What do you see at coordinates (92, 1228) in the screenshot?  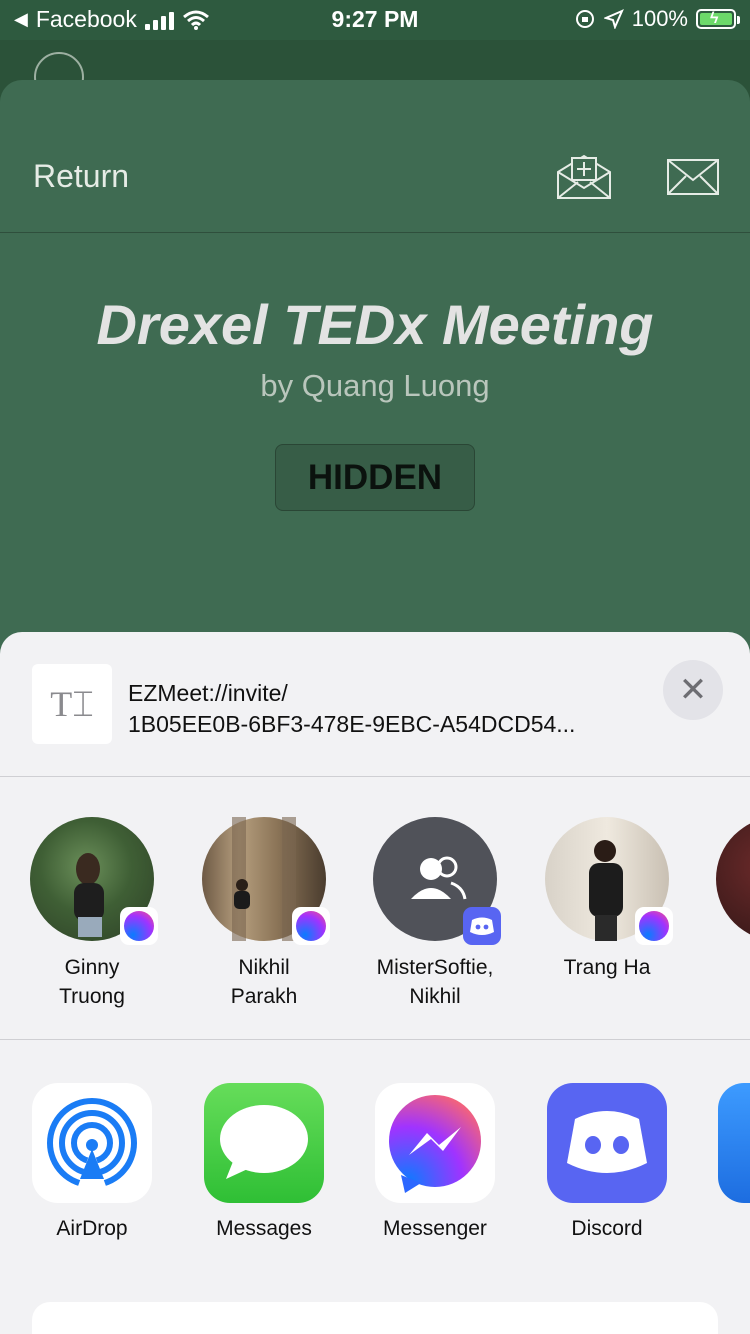 I see `app-label: AirDrop` at bounding box center [92, 1228].